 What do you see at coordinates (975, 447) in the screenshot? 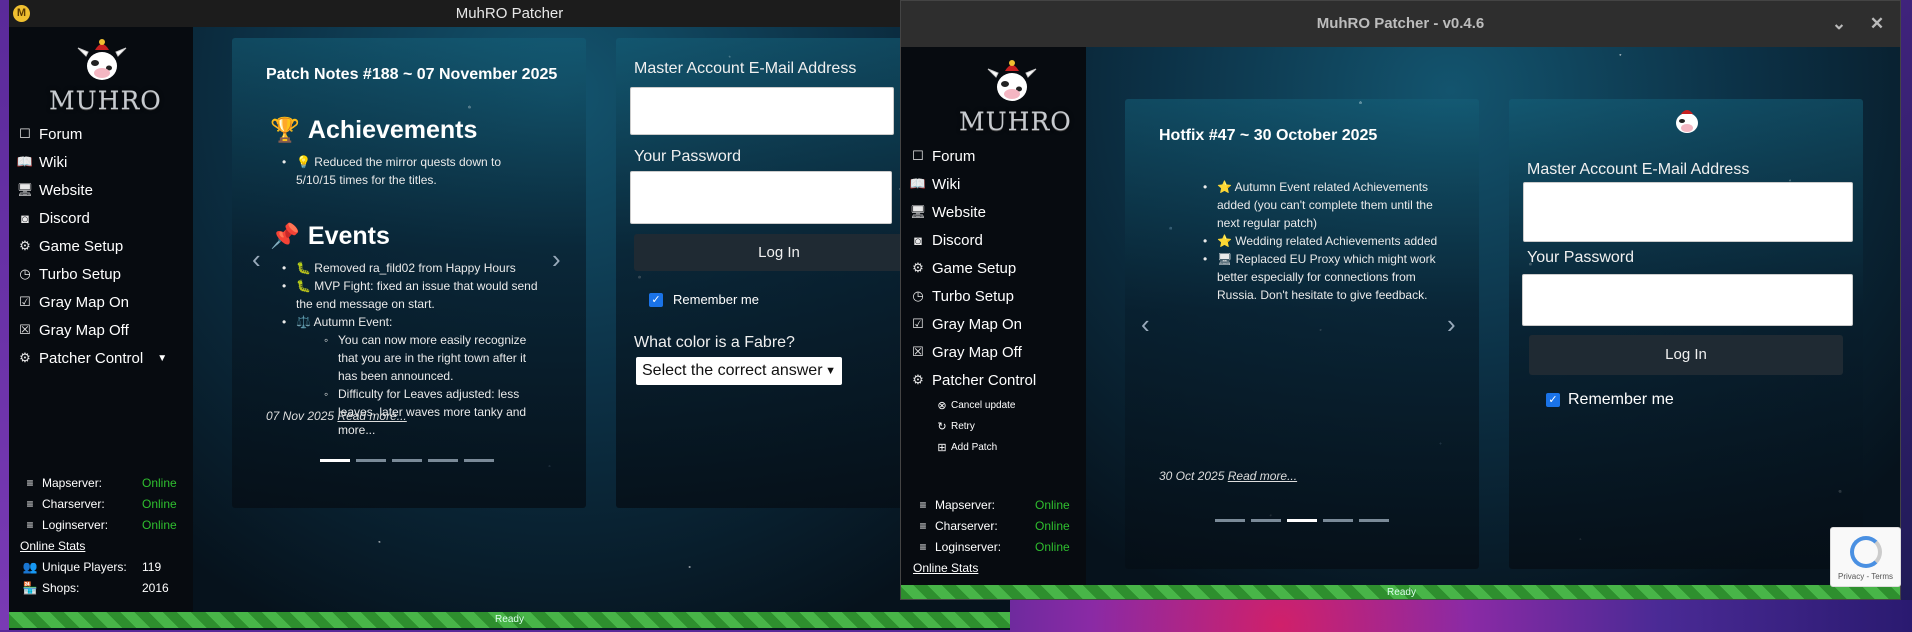
I see `submenu-item-add-patch: ⊞ Add Patch` at bounding box center [975, 447].